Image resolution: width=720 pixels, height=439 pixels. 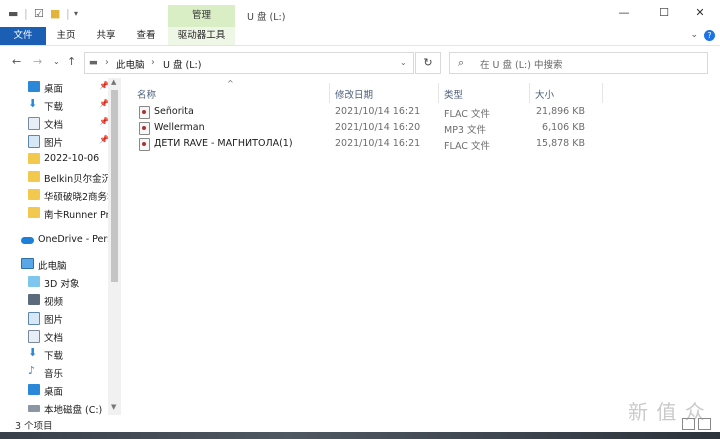 I want to click on item-count: 3 个项目, so click(x=34, y=426).